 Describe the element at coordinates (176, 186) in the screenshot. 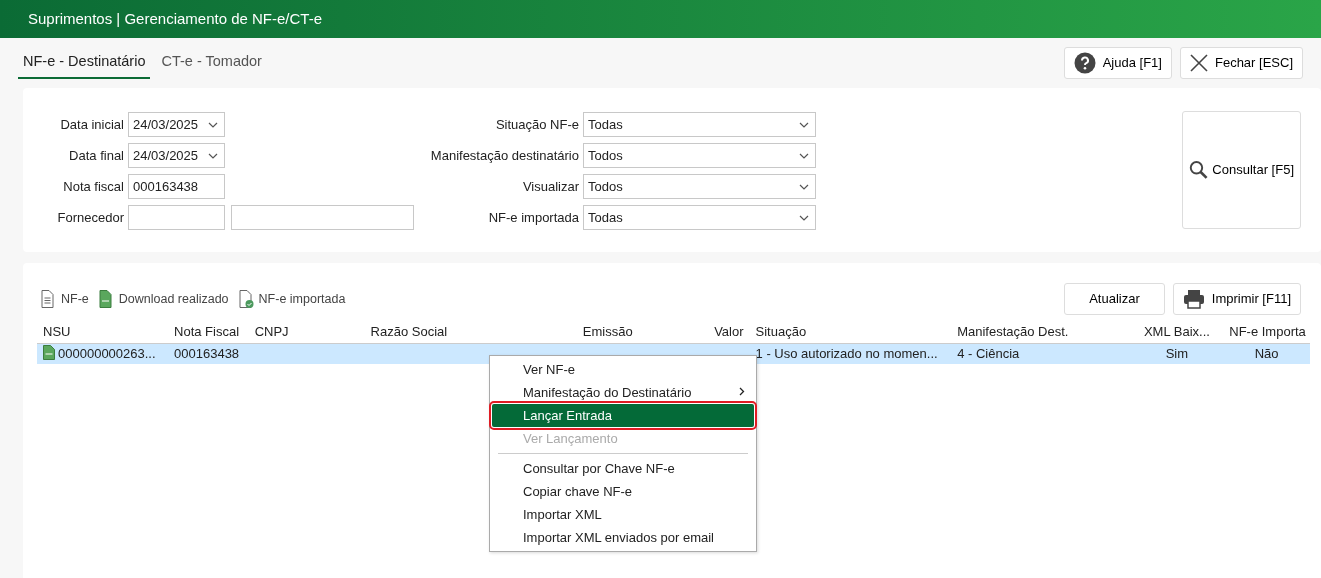

I see `input-field: 000163438` at that location.